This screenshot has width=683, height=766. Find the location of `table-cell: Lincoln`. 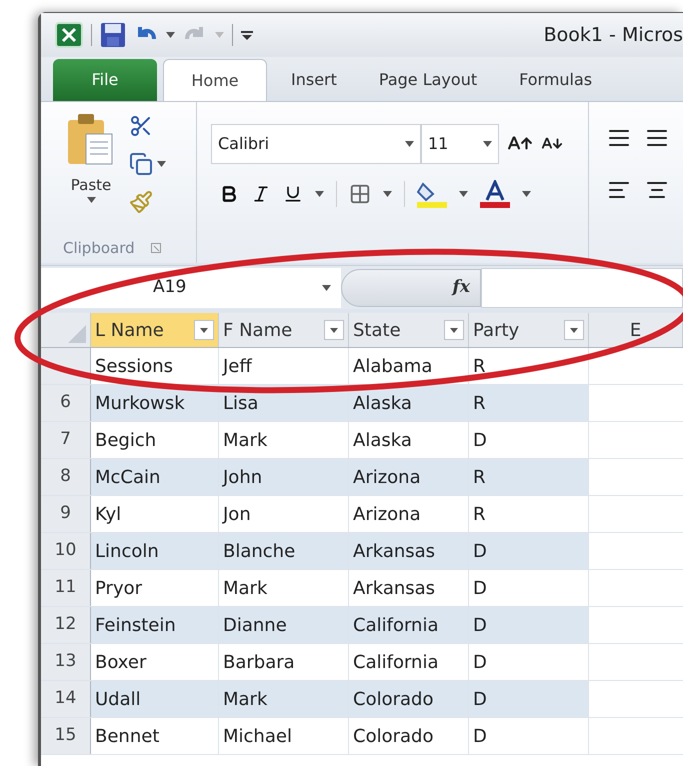

table-cell: Lincoln is located at coordinates (155, 551).